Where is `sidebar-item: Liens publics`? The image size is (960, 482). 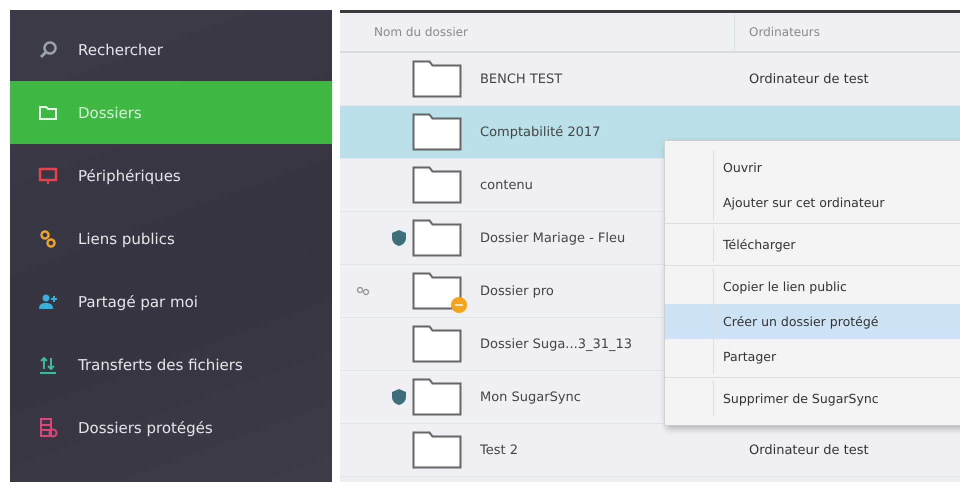
sidebar-item: Liens publics is located at coordinates (171, 238).